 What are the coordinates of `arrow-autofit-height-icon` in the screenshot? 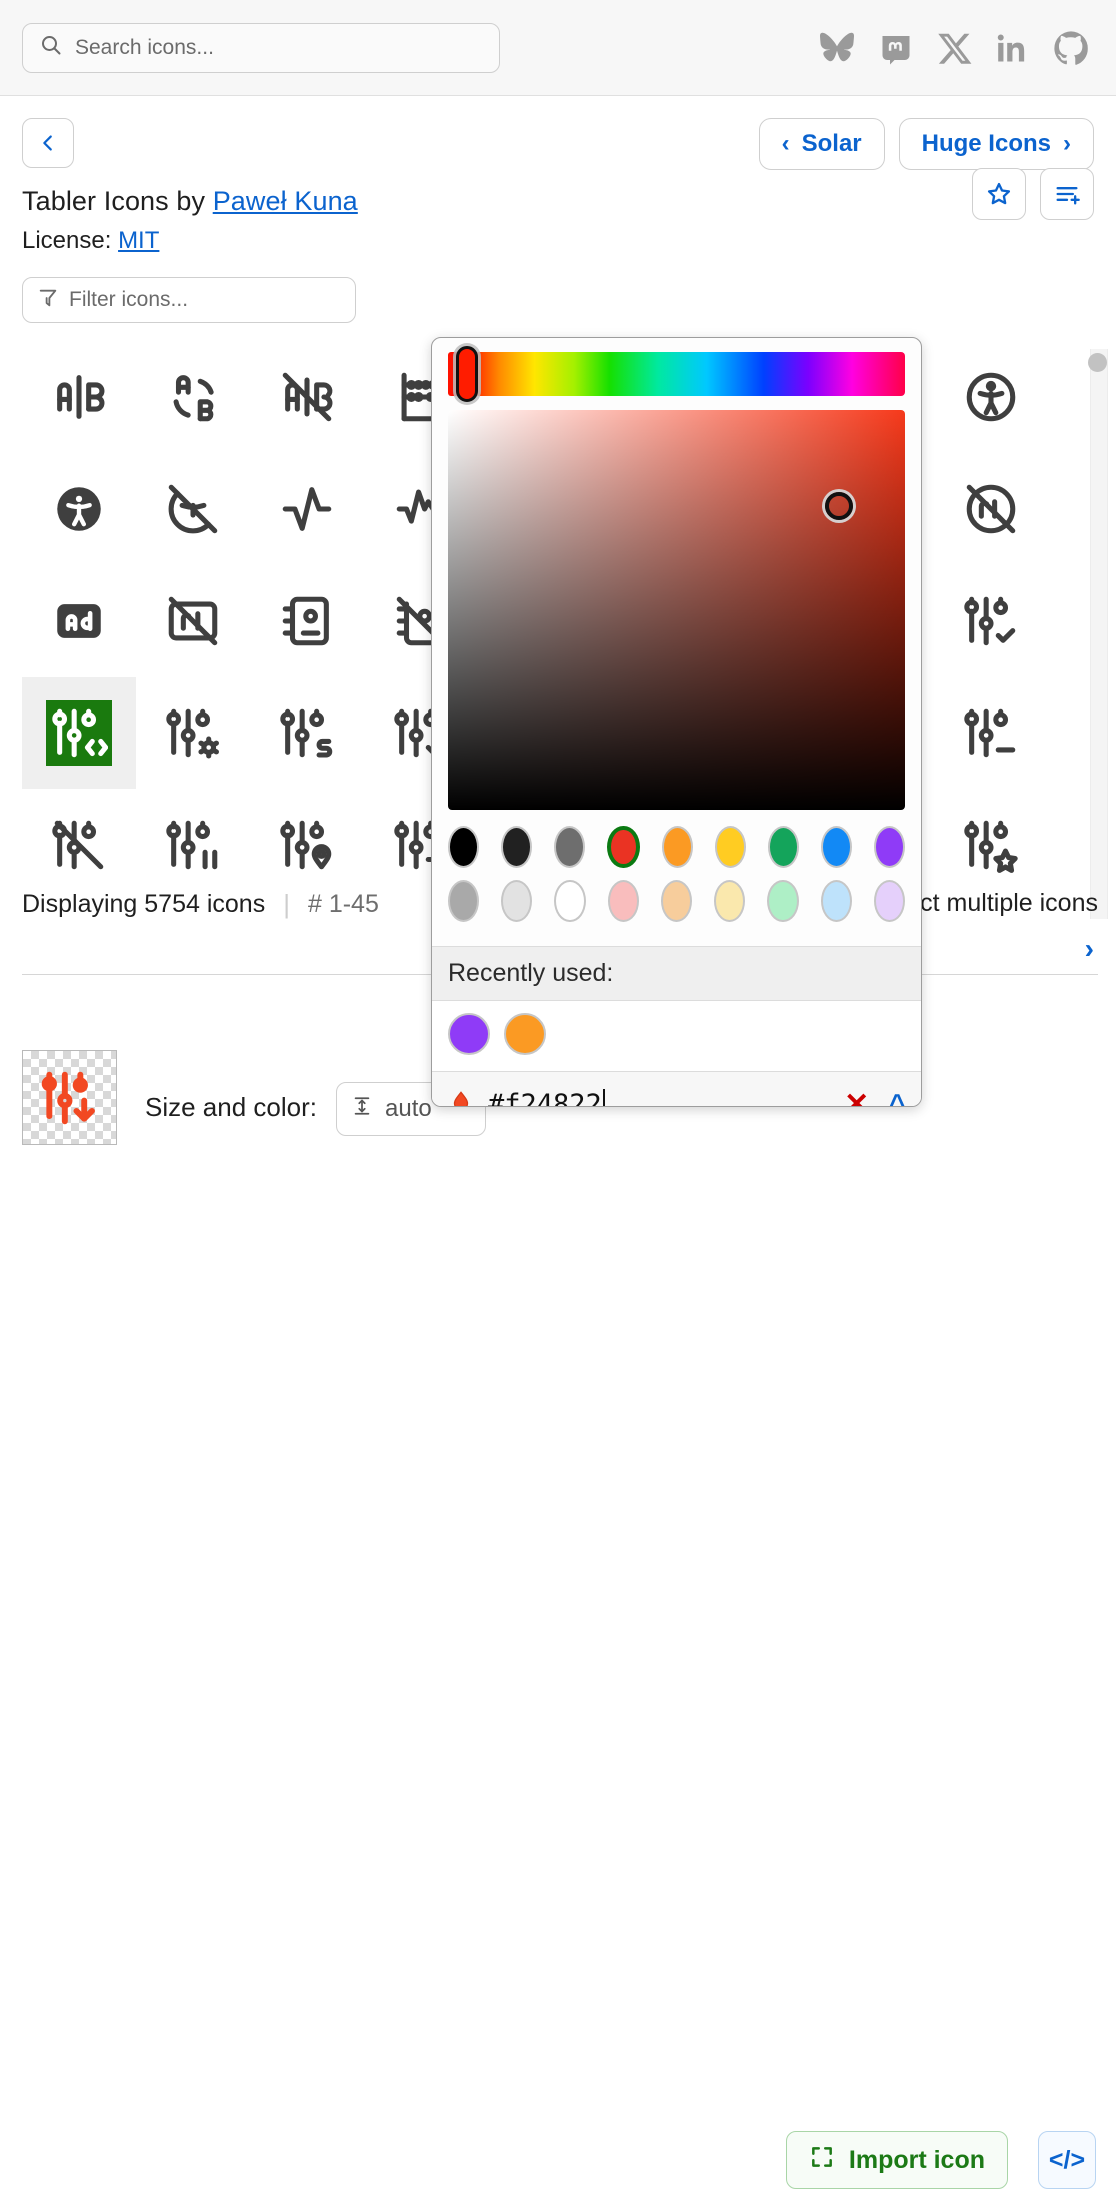 It's located at (362, 1109).